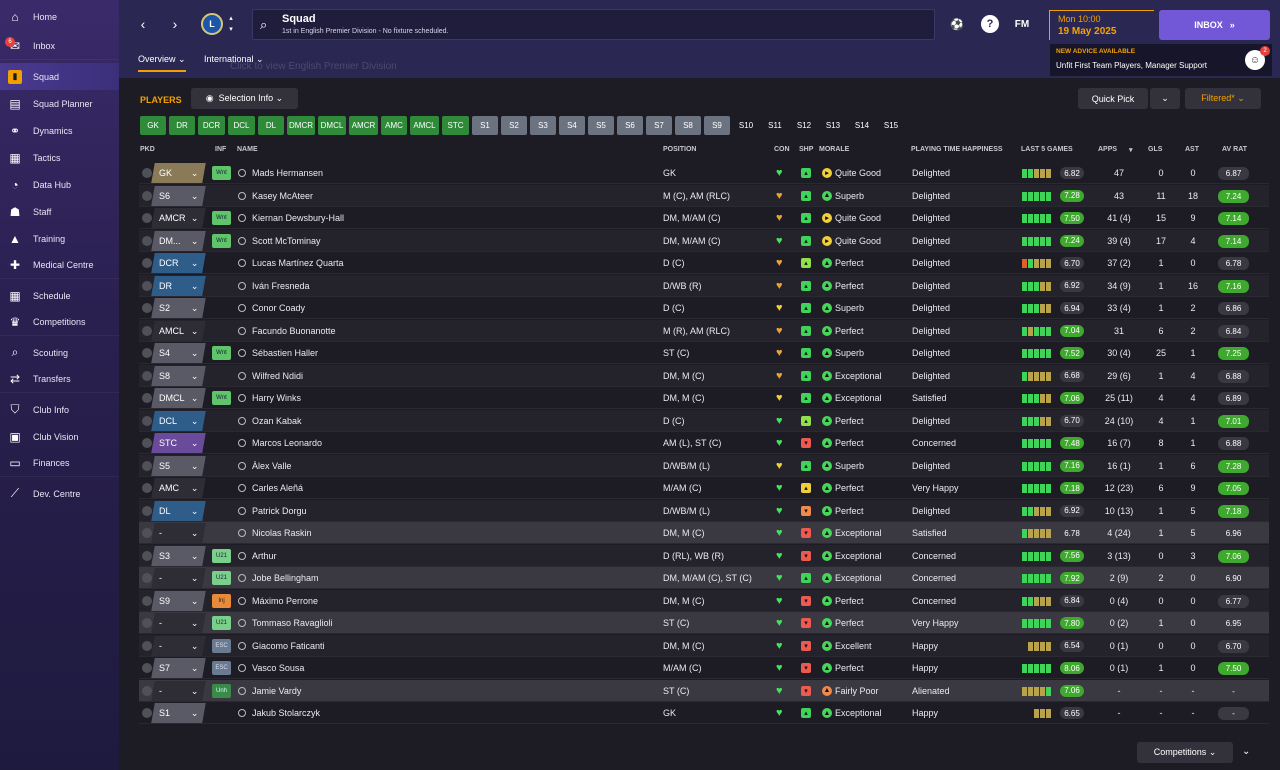 Image resolution: width=1280 pixels, height=770 pixels. What do you see at coordinates (178, 218) in the screenshot?
I see `position-select: AMCR ⌄` at bounding box center [178, 218].